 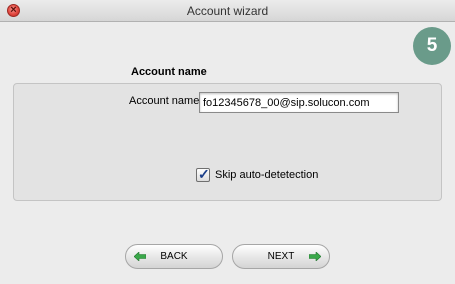 I want to click on close-button: ×, so click(x=13, y=10).